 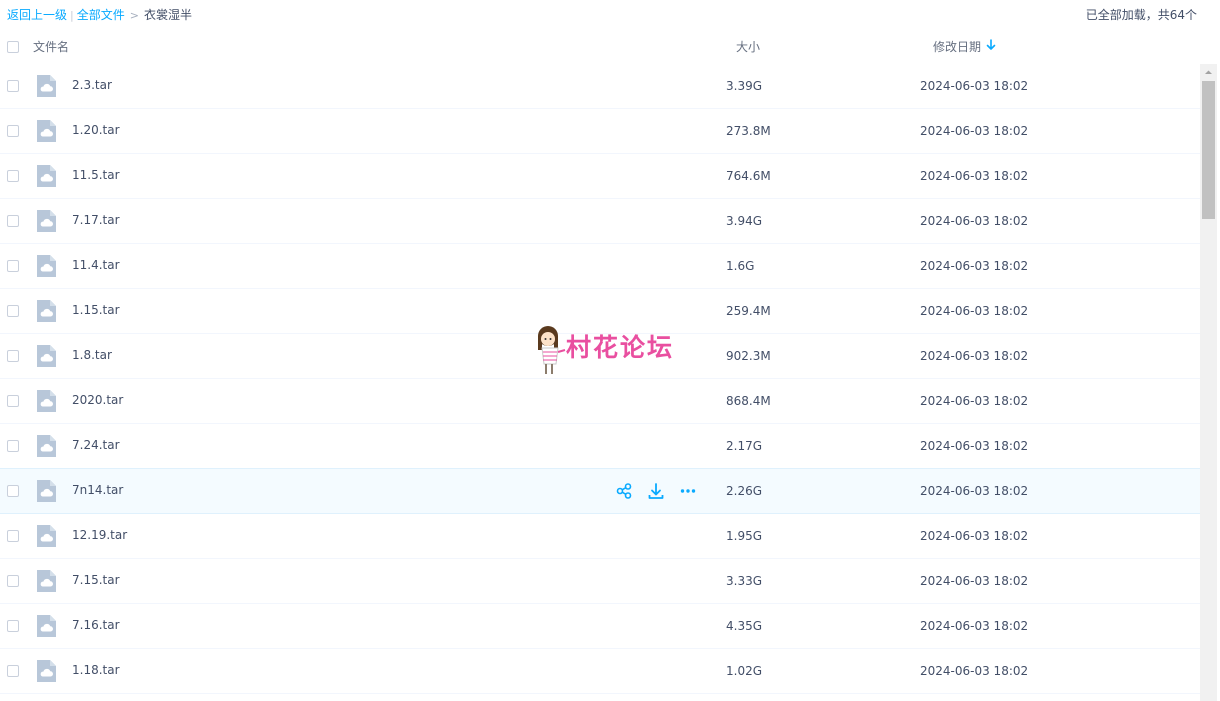 What do you see at coordinates (600, 671) in the screenshot?
I see `file-row: 1.18.tar 1.02G 2024-06-03 18:02` at bounding box center [600, 671].